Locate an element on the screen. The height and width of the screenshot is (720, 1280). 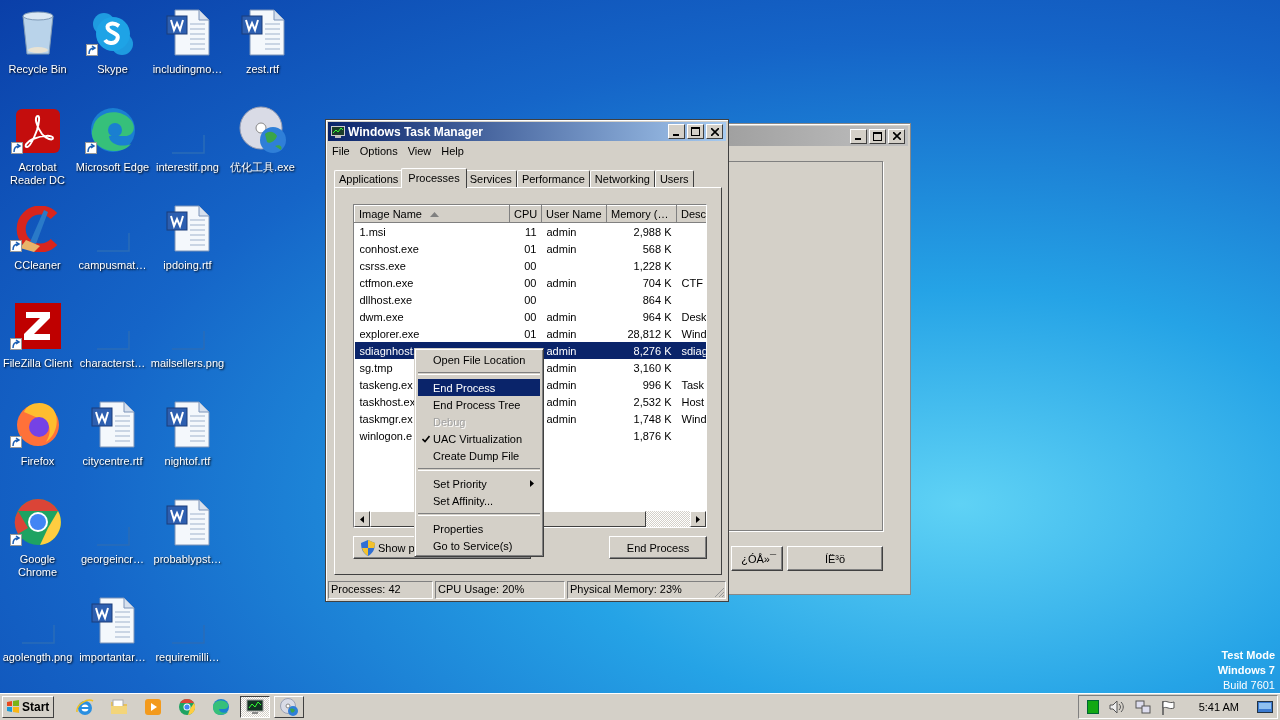
start-button: Start is located at coordinates (28, 707).